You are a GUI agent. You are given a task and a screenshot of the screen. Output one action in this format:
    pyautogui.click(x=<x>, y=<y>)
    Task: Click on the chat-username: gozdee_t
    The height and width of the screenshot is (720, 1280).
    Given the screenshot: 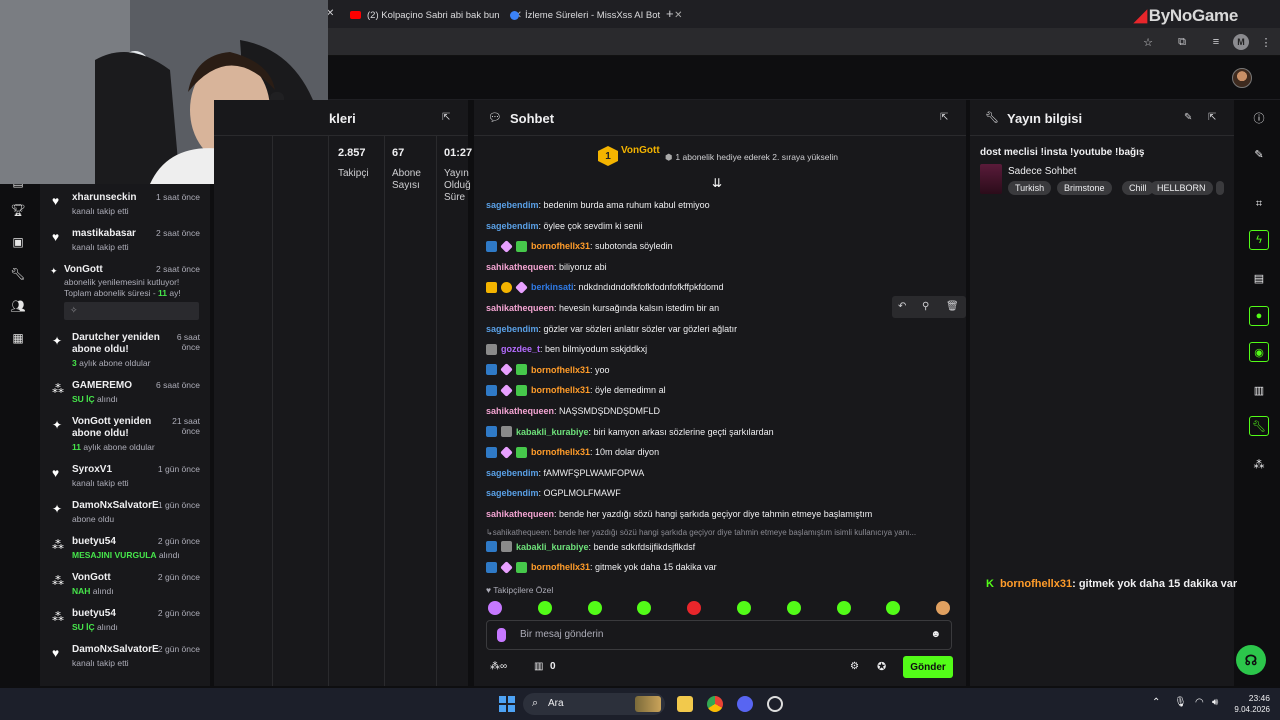 What is the action you would take?
    pyautogui.click(x=520, y=349)
    